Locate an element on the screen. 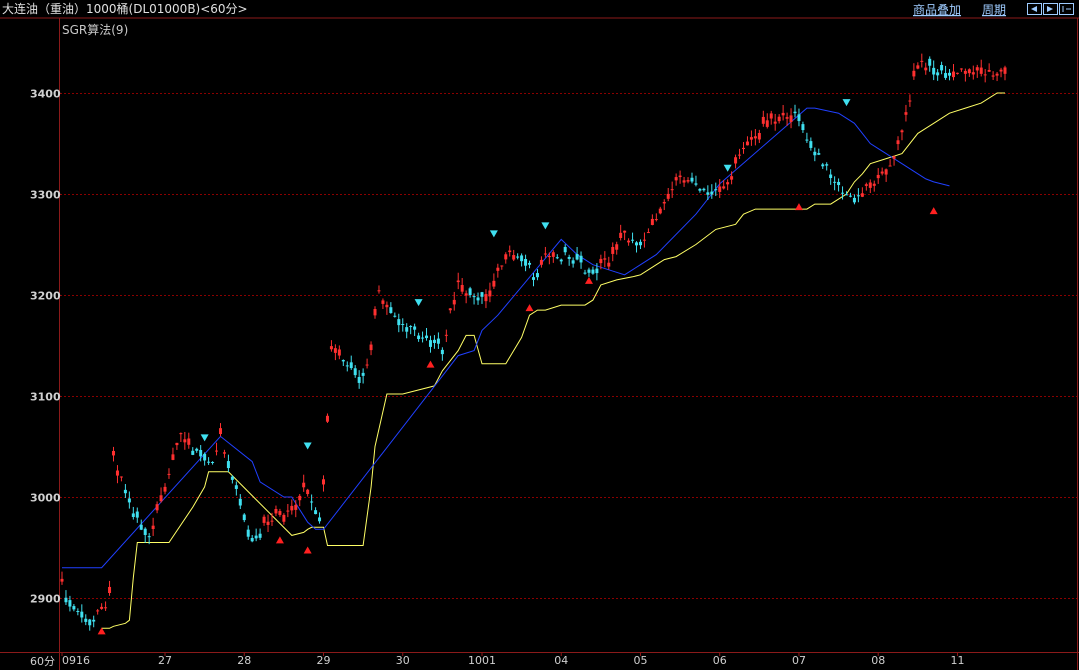 The image size is (1079, 670). x-tick-label: 06 is located at coordinates (720, 660).